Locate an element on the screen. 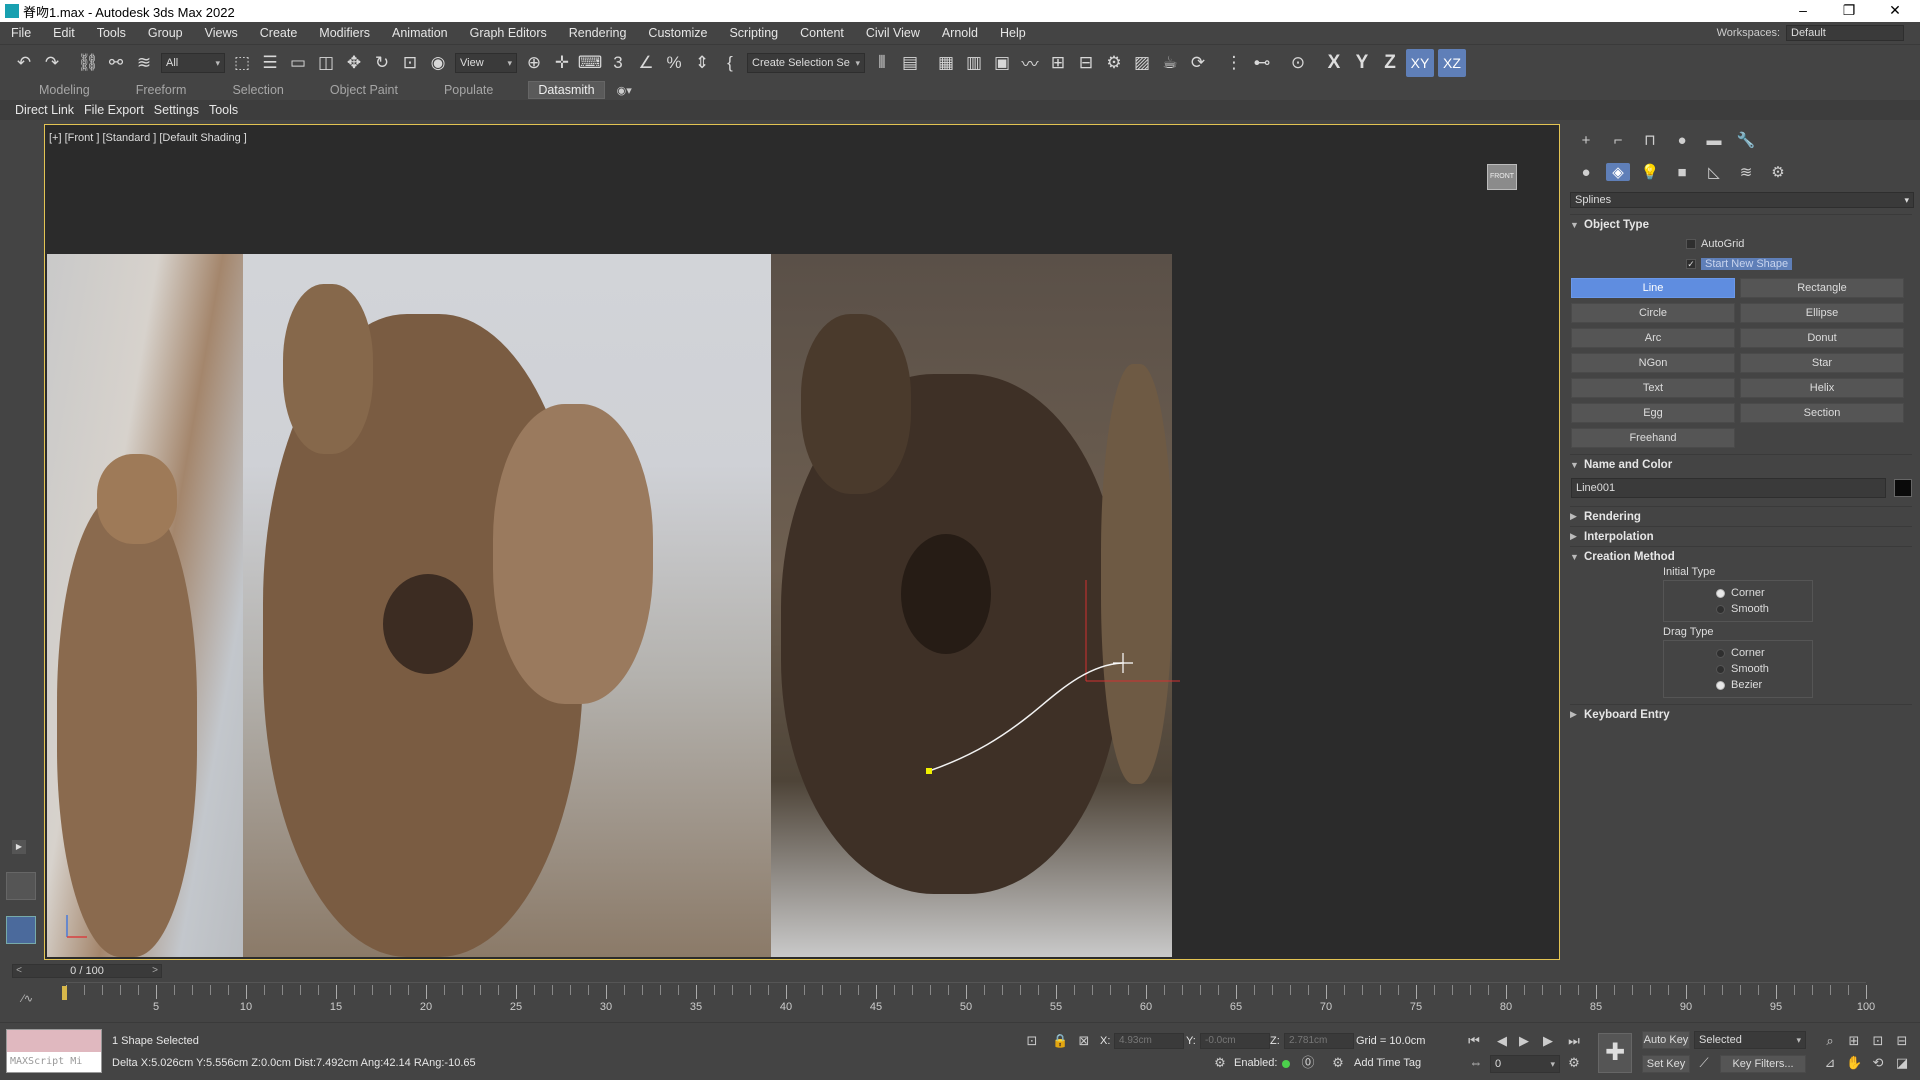  maximize-viewport-icon: ◪ is located at coordinates (1902, 1063).